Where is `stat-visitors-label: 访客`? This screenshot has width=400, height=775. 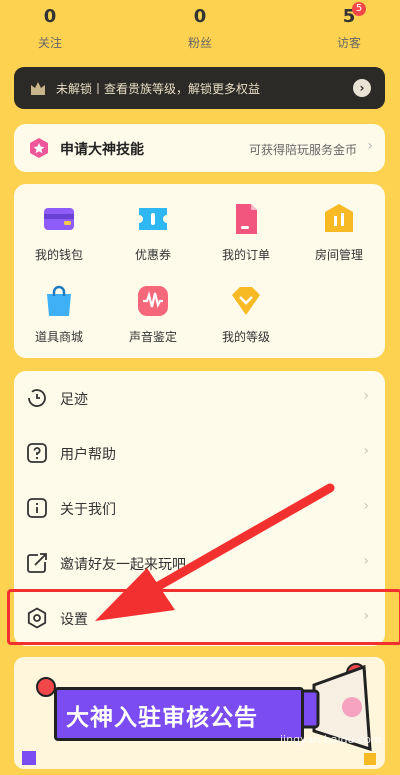 stat-visitors-label: 访客 is located at coordinates (348, 43).